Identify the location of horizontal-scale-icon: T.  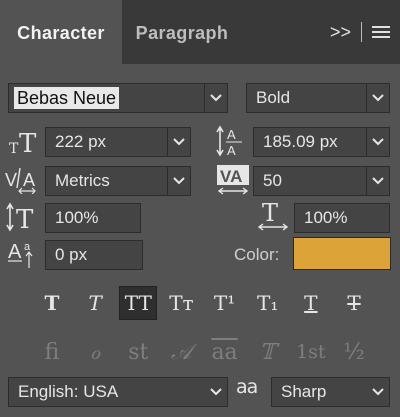
(274, 216).